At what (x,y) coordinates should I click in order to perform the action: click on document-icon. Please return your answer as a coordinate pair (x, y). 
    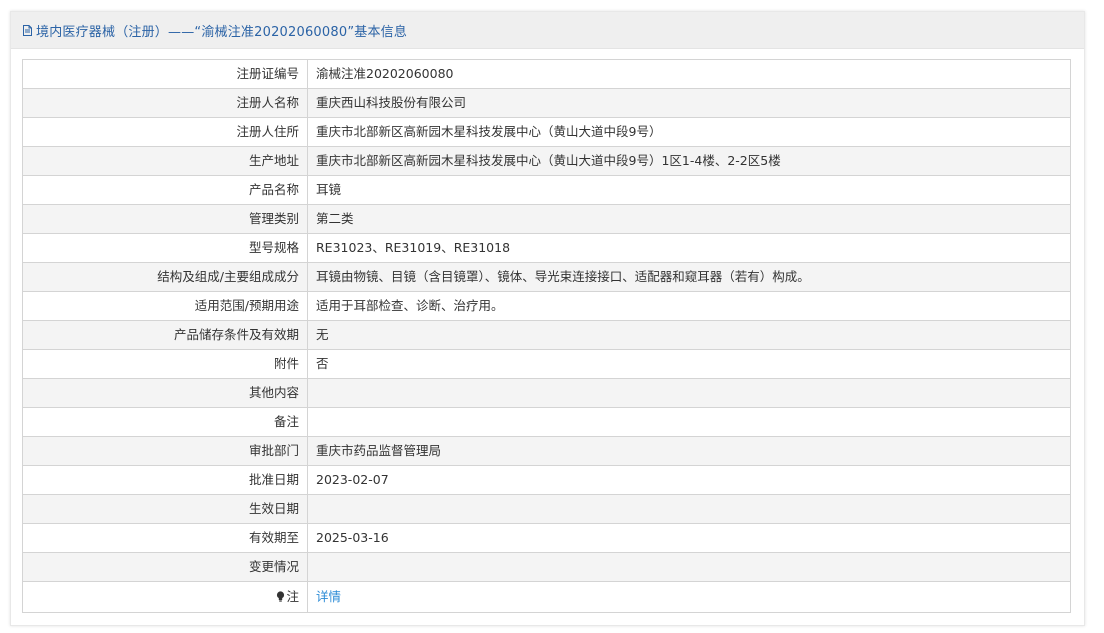
    Looking at the image, I should click on (27, 30).